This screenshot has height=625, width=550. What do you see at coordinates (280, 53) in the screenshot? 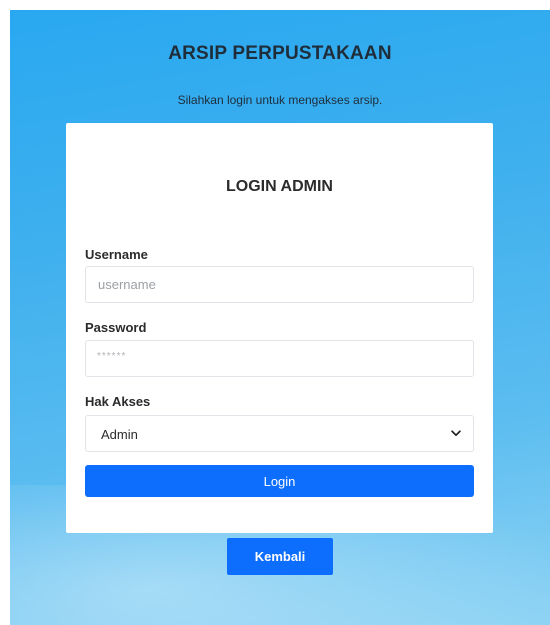
I see `page-title: ARSIP PERPUSTAKAAN` at bounding box center [280, 53].